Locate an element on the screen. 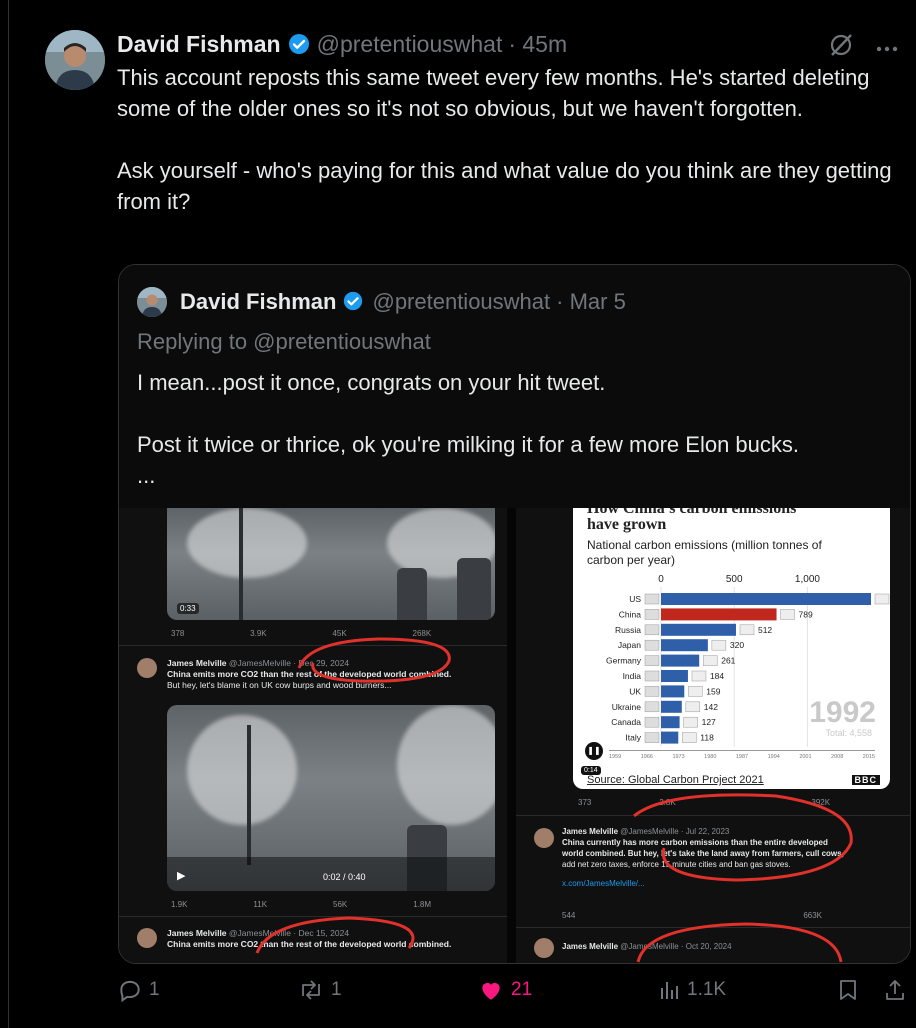 The width and height of the screenshot is (916, 1028). repost-icon is located at coordinates (311, 990).